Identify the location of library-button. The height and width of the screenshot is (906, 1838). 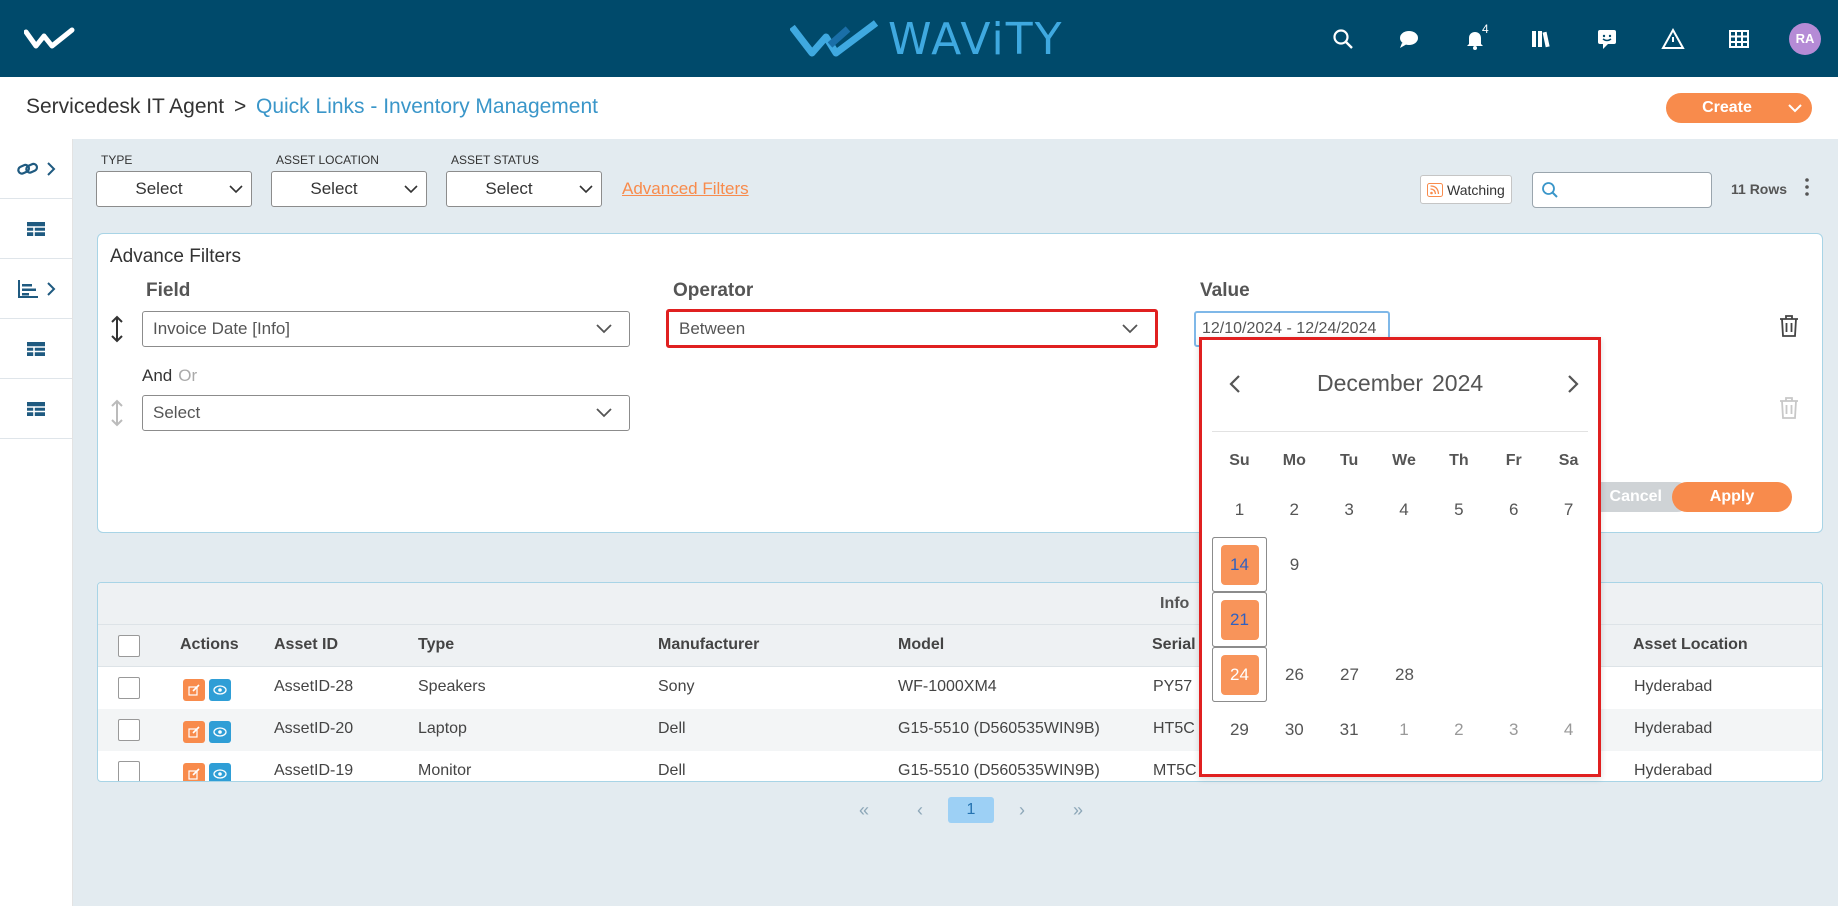
(1541, 38).